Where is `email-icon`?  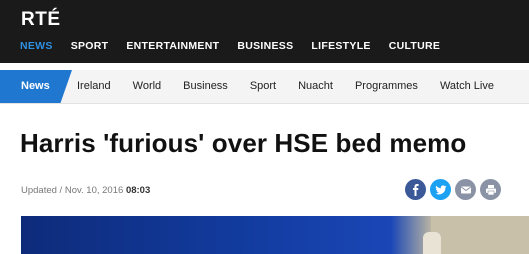 email-icon is located at coordinates (465, 189).